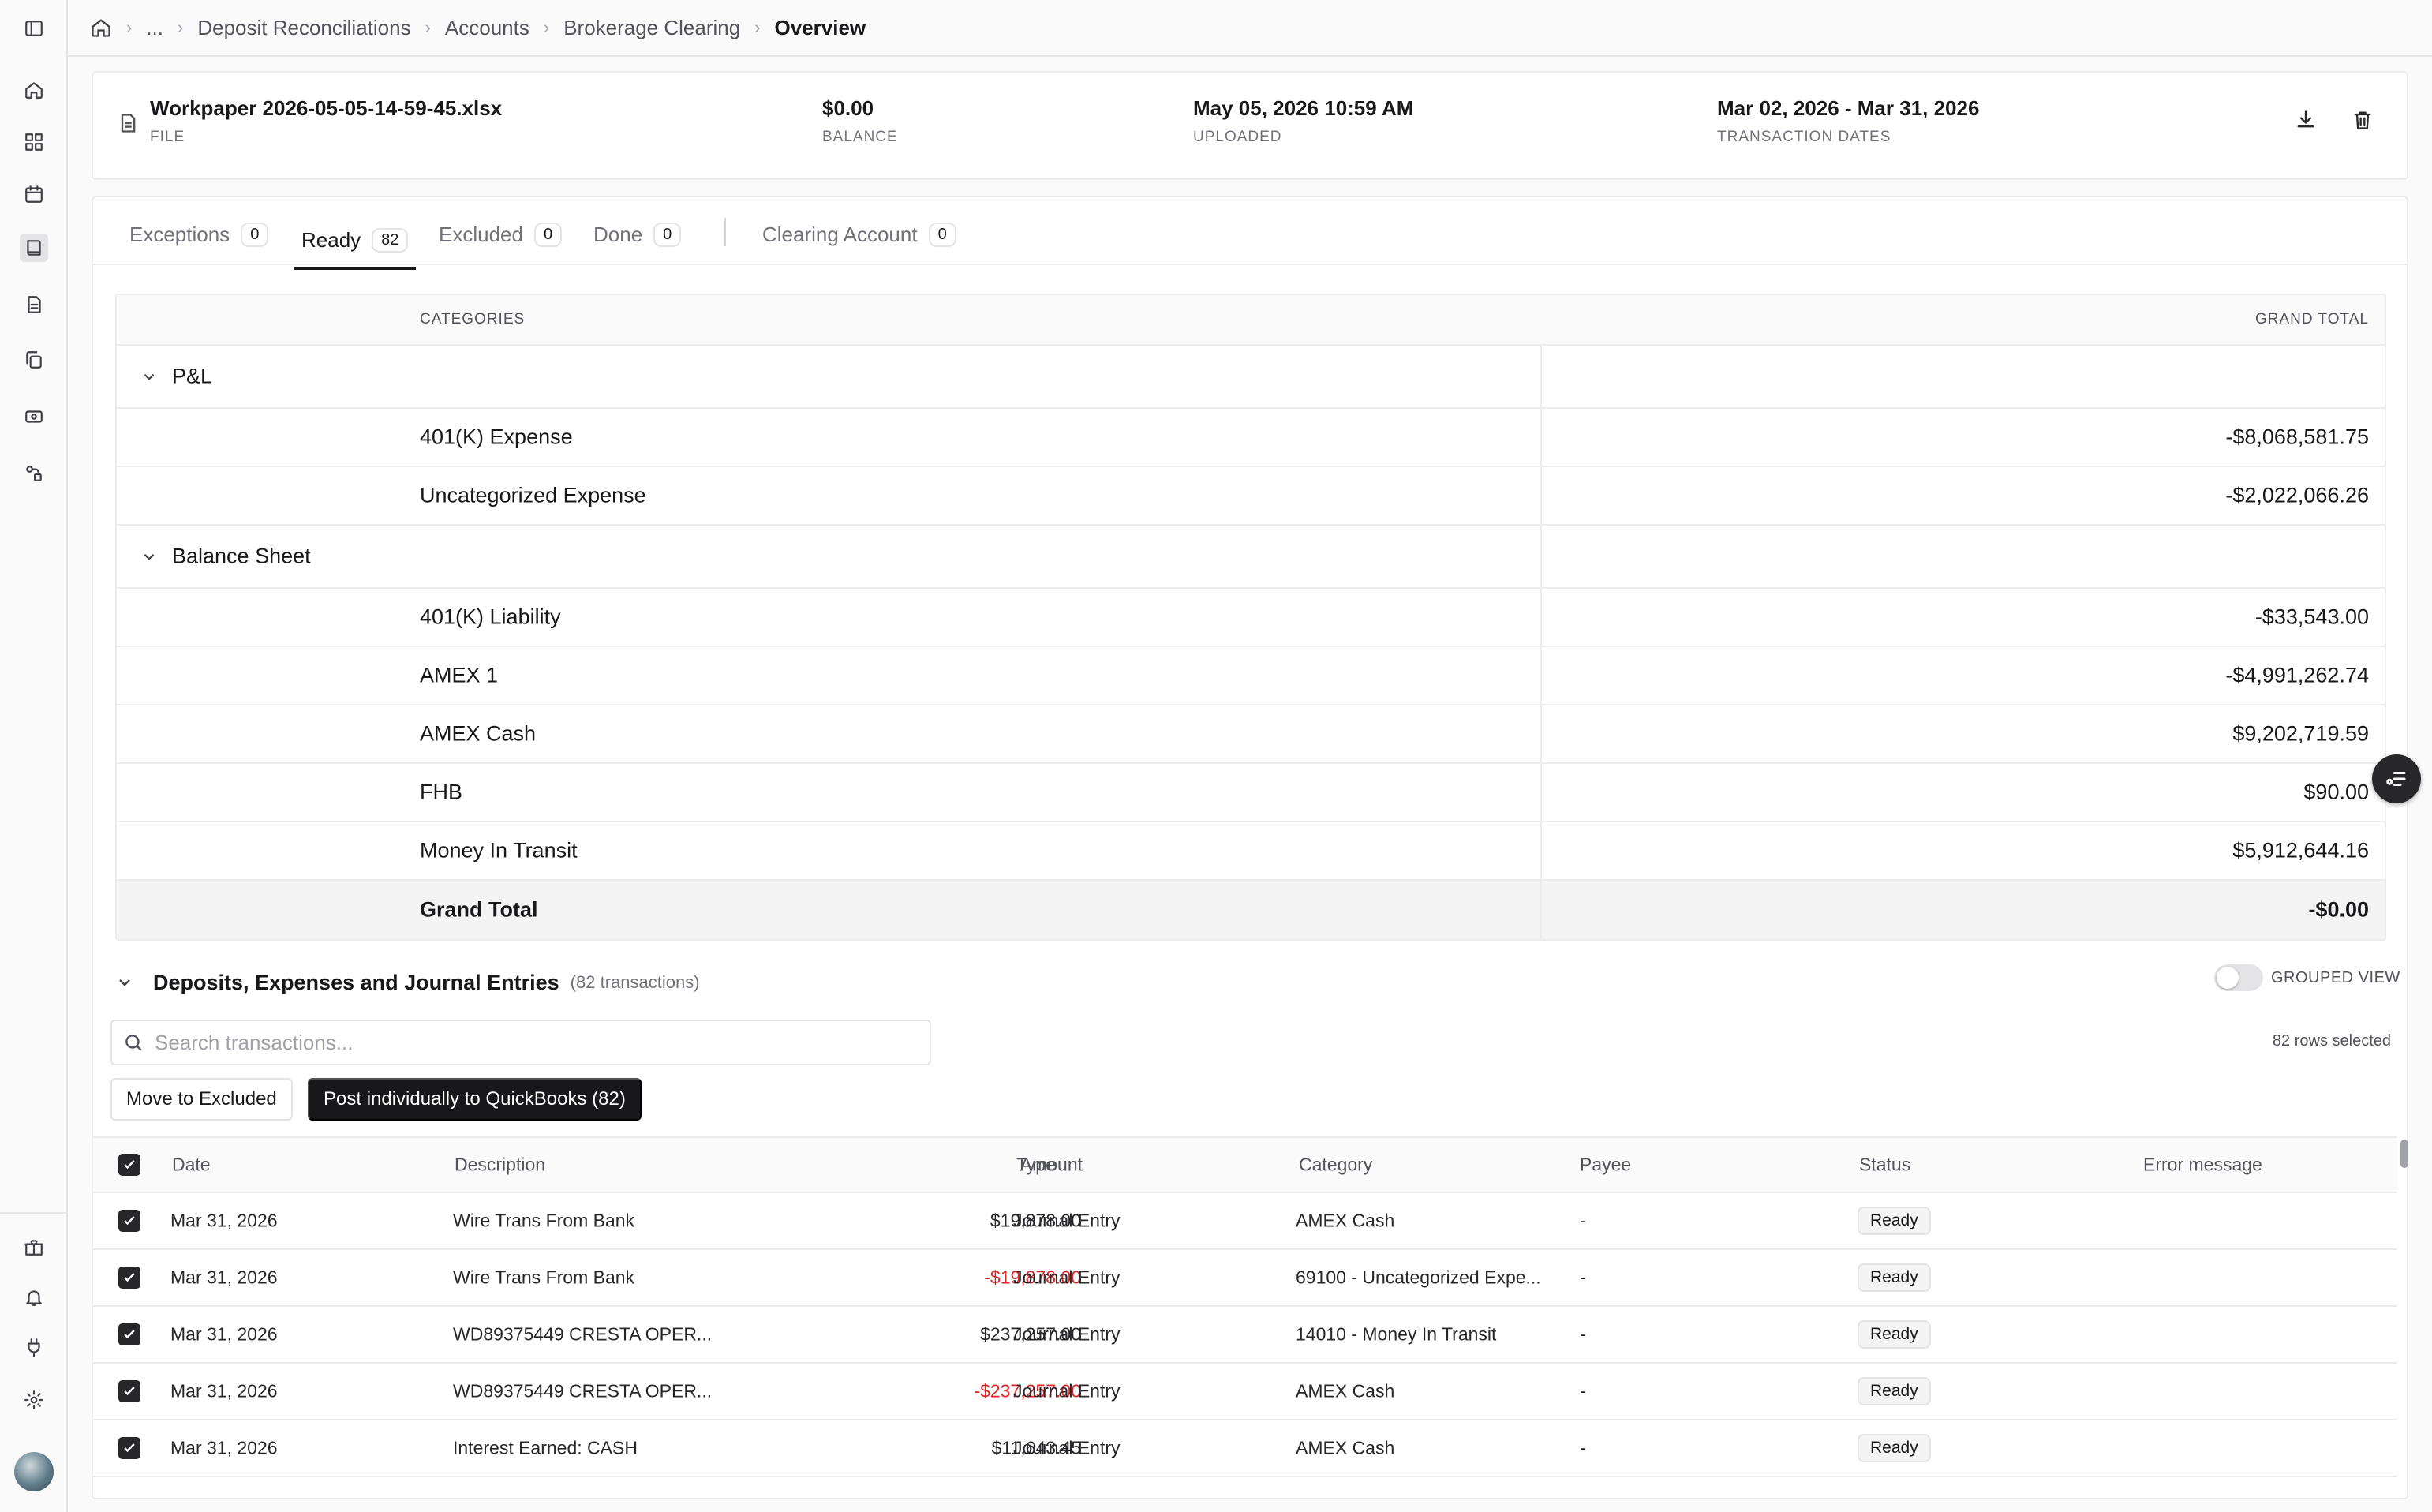  I want to click on breadcrumb-brokerage-clearing: Brokerage Clearing, so click(651, 28).